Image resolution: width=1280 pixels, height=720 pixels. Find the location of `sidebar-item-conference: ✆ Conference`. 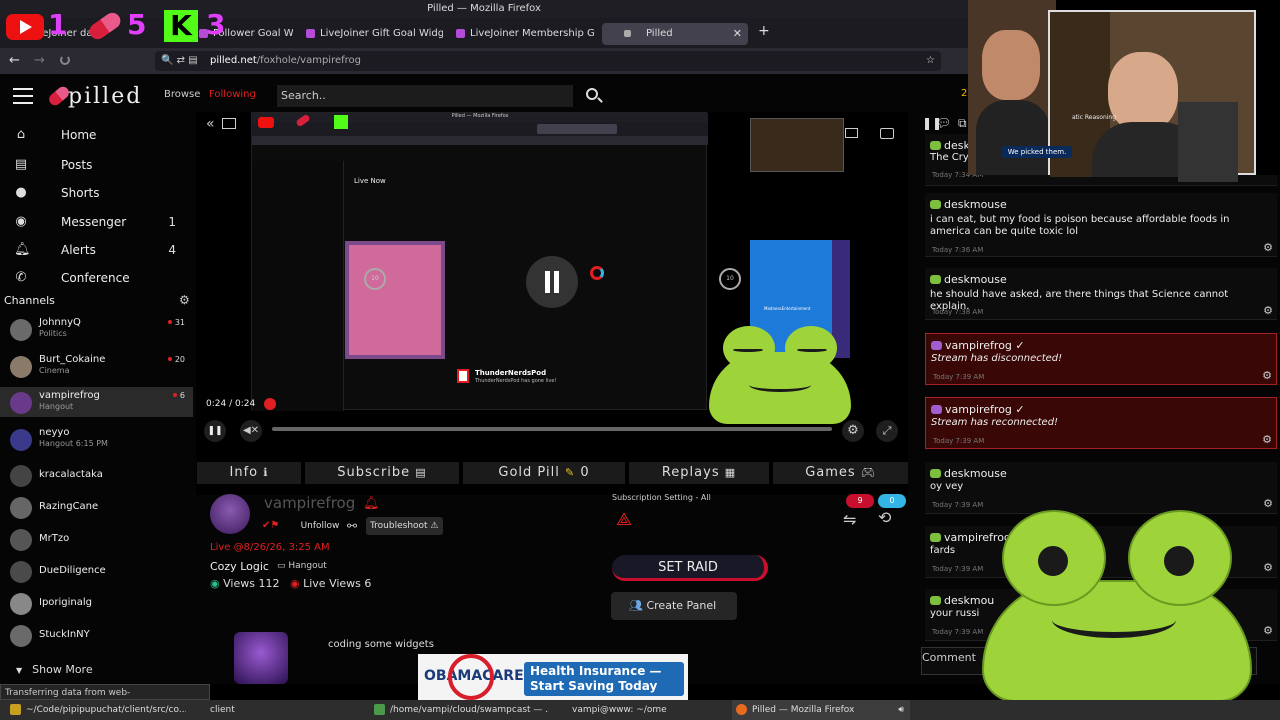

sidebar-item-conference: ✆ Conference is located at coordinates (96, 278).